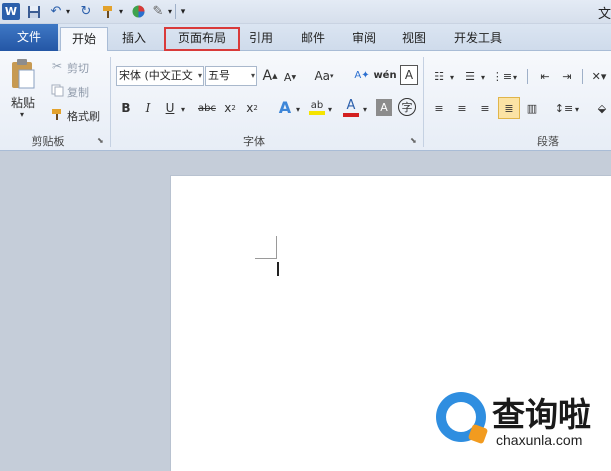 The image size is (611, 471). I want to click on increase-indent-icon: ⇥, so click(567, 76).